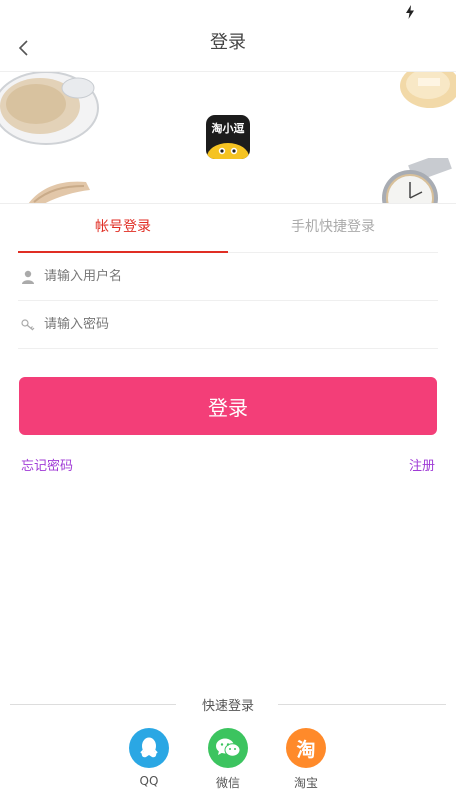 The height and width of the screenshot is (811, 456). What do you see at coordinates (228, 748) in the screenshot?
I see `wechat-icon` at bounding box center [228, 748].